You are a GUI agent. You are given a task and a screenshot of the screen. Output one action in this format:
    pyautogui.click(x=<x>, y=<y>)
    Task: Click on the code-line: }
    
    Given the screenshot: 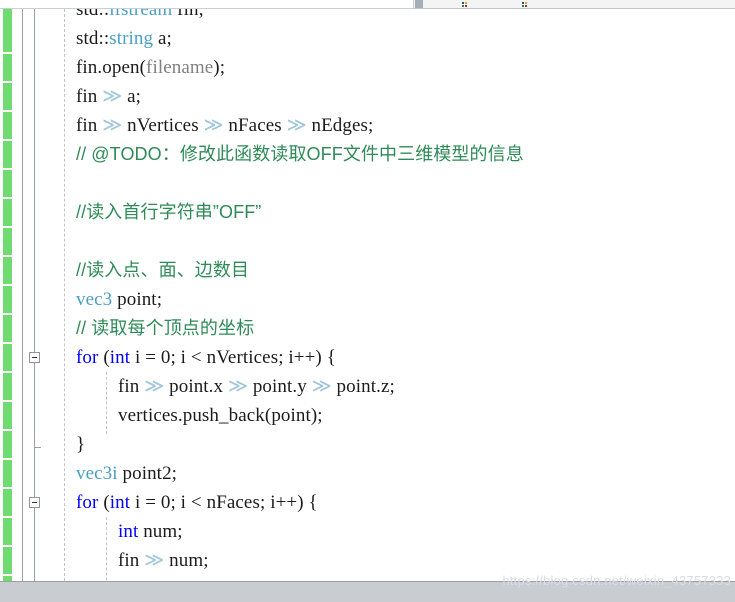 What is the action you would take?
    pyautogui.click(x=367, y=444)
    